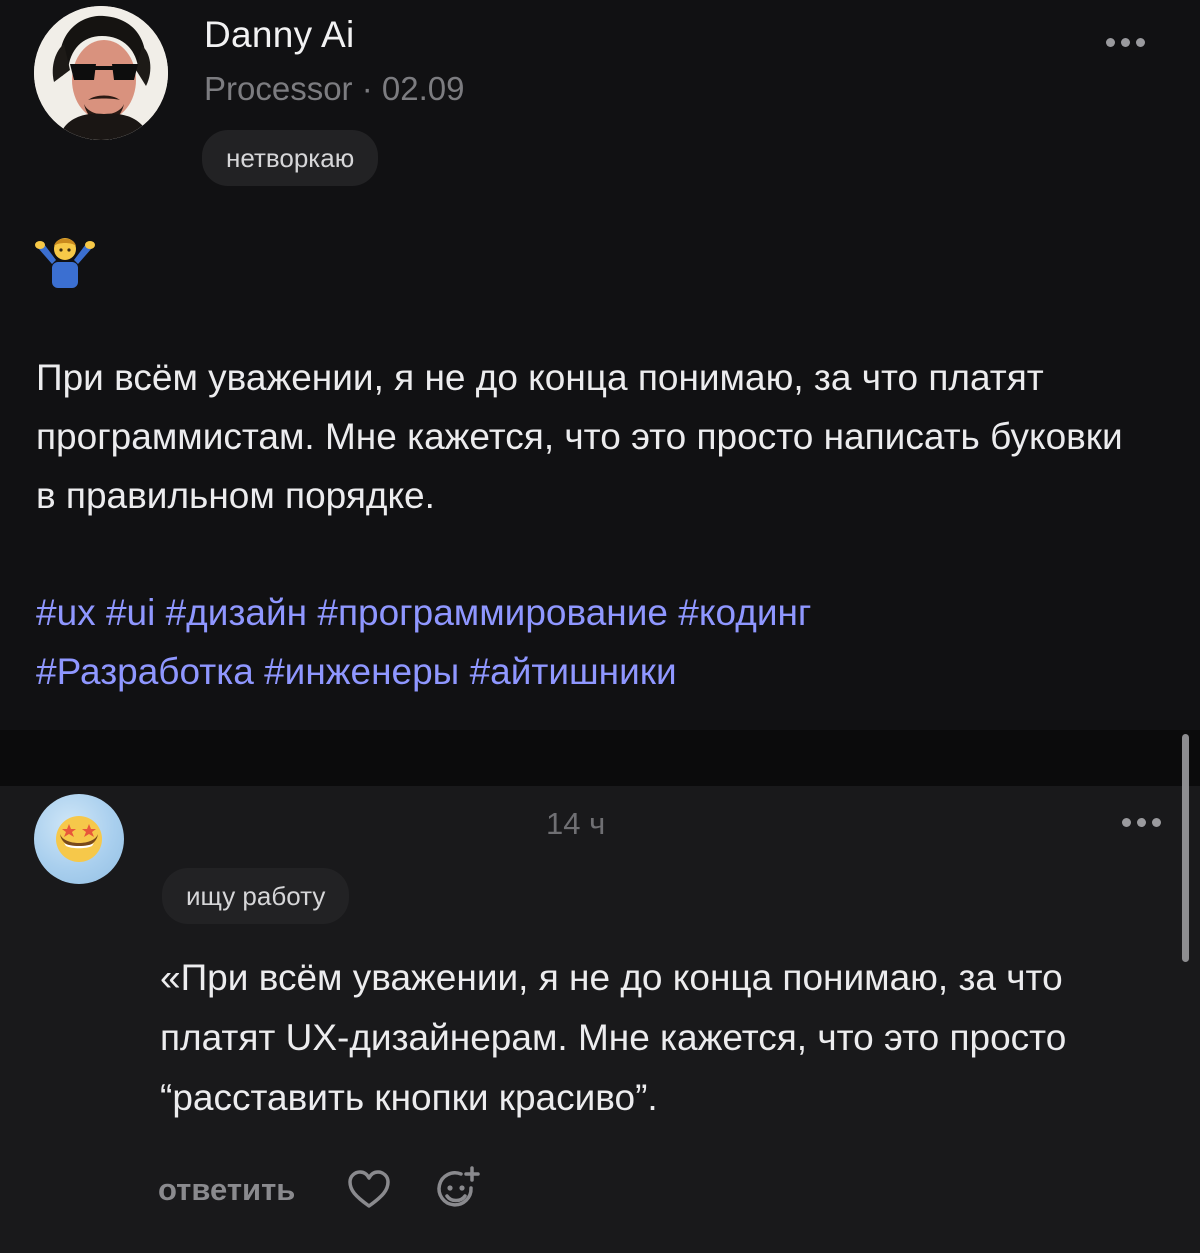 The width and height of the screenshot is (1200, 1253). What do you see at coordinates (369, 1190) in the screenshot?
I see `heart-icon` at bounding box center [369, 1190].